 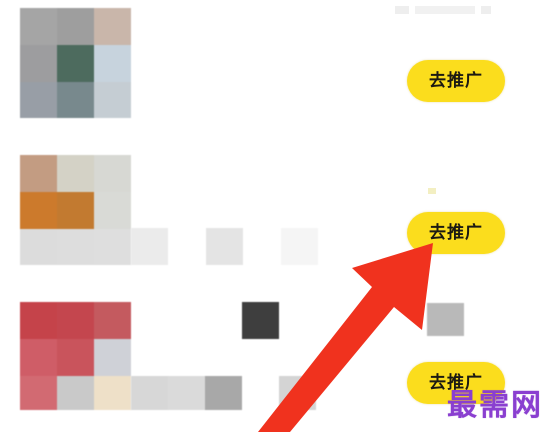 What do you see at coordinates (432, 191) in the screenshot?
I see `faded-dot` at bounding box center [432, 191].